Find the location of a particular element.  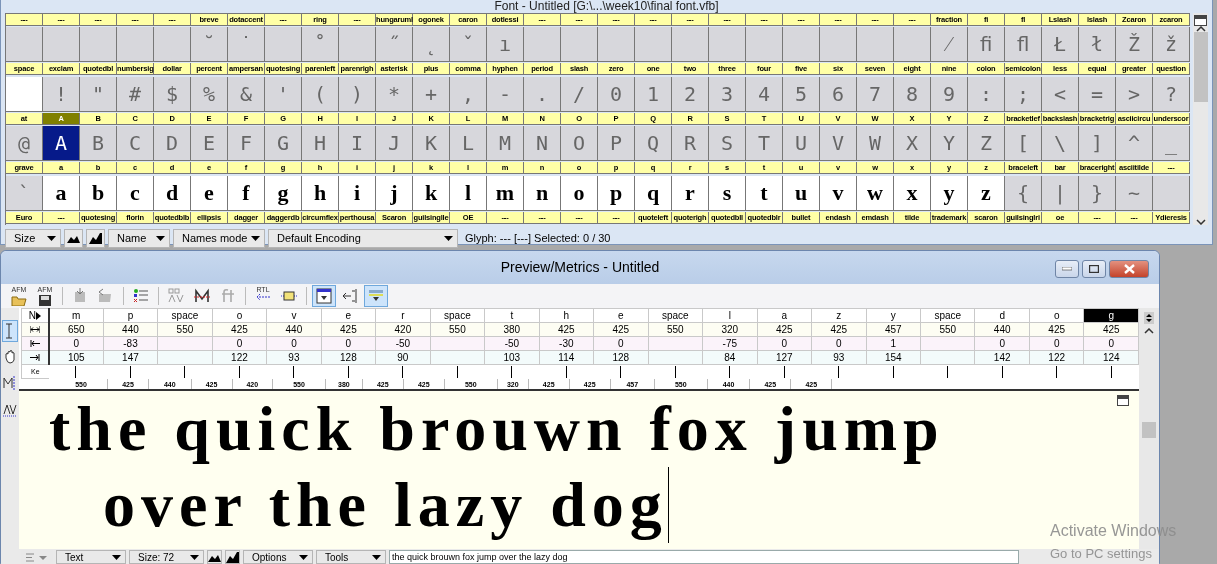

glyph-cell: @ is located at coordinates (24, 144).